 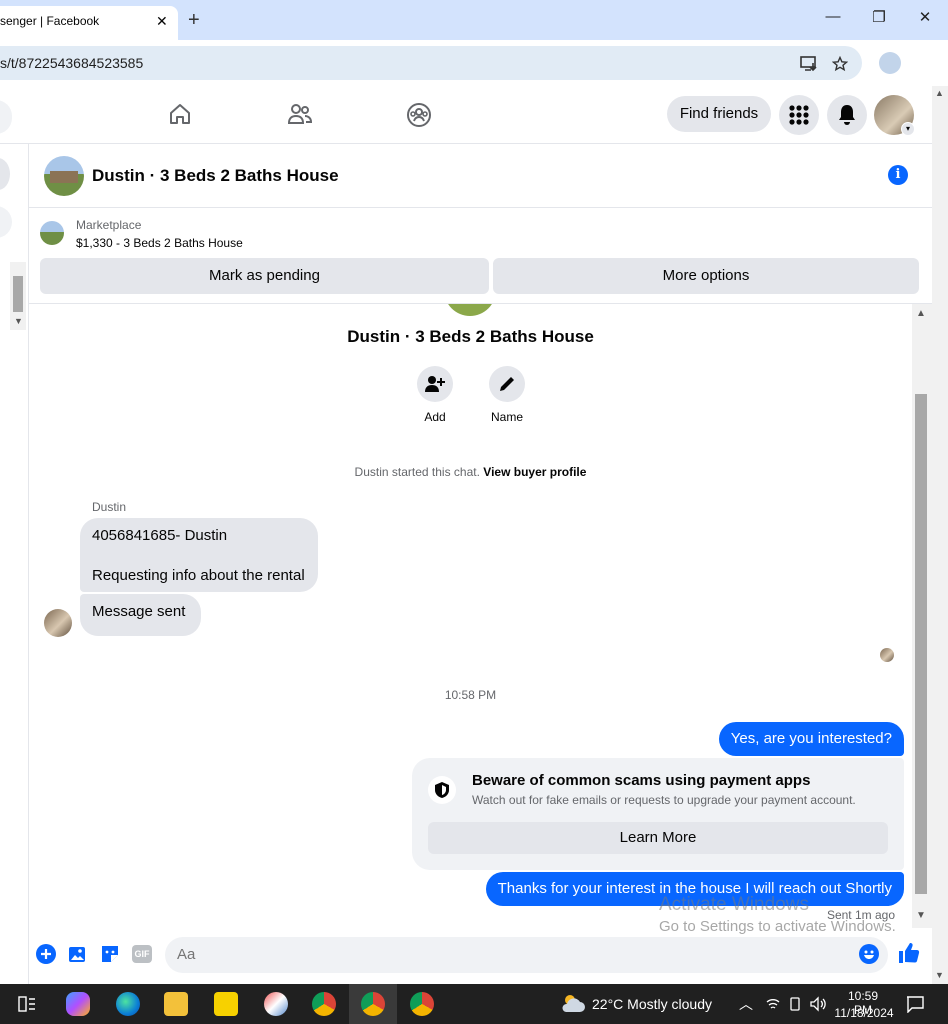 I want to click on tab-title: senger | Facebook, so click(x=50, y=21).